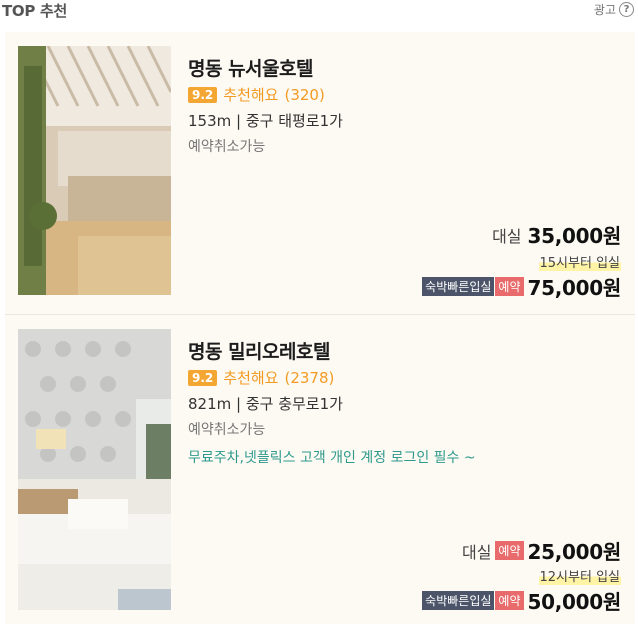  I want to click on stay-row: 숙박빠른입실 예약 75,000원, so click(521, 286).